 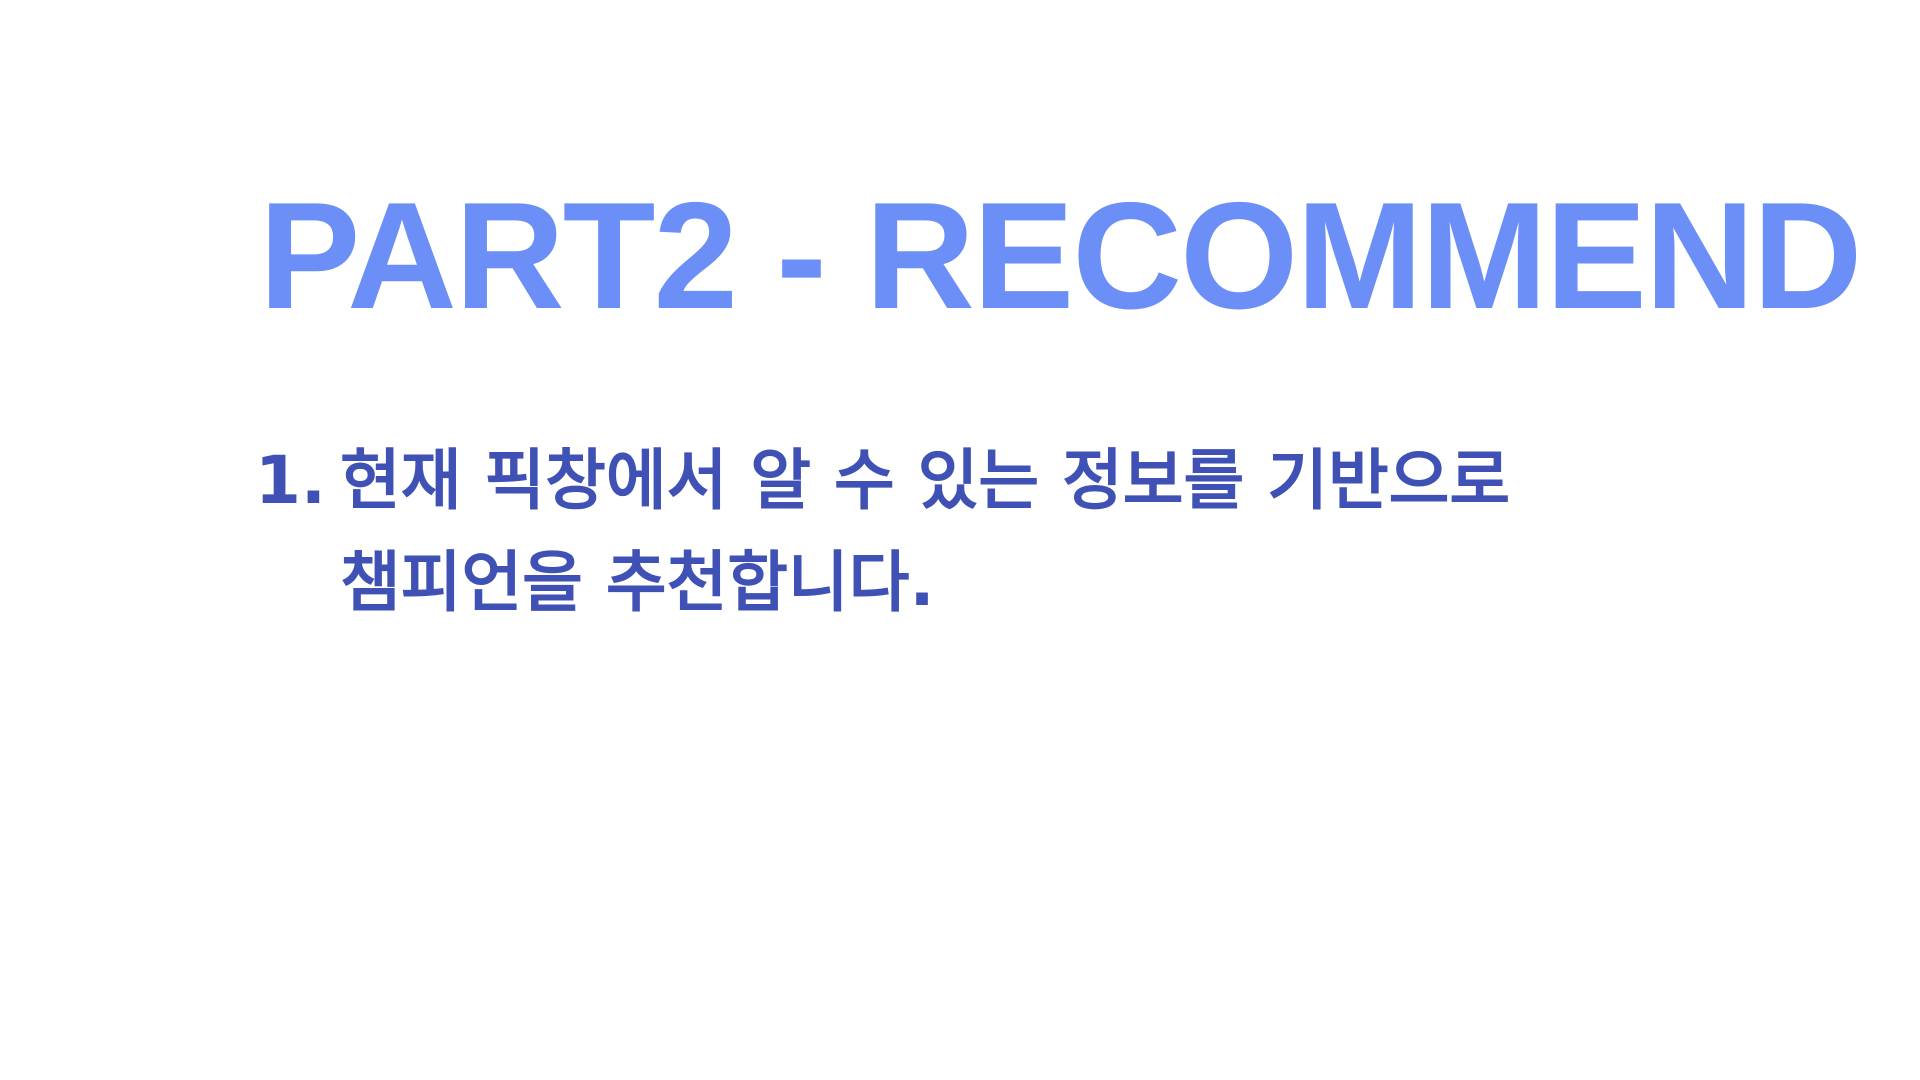 I want to click on item-list: 1. 현재 픽창에서 알 수 있는 정보를 기반으로 챔피언을 추천합니다., so click(x=1005, y=532).